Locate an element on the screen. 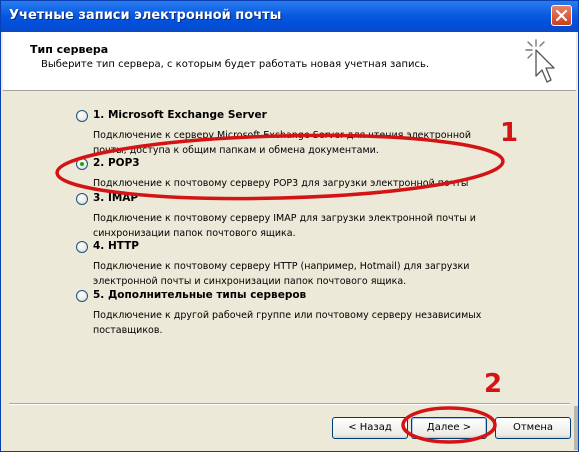  window-edge is located at coordinates (576, 428).